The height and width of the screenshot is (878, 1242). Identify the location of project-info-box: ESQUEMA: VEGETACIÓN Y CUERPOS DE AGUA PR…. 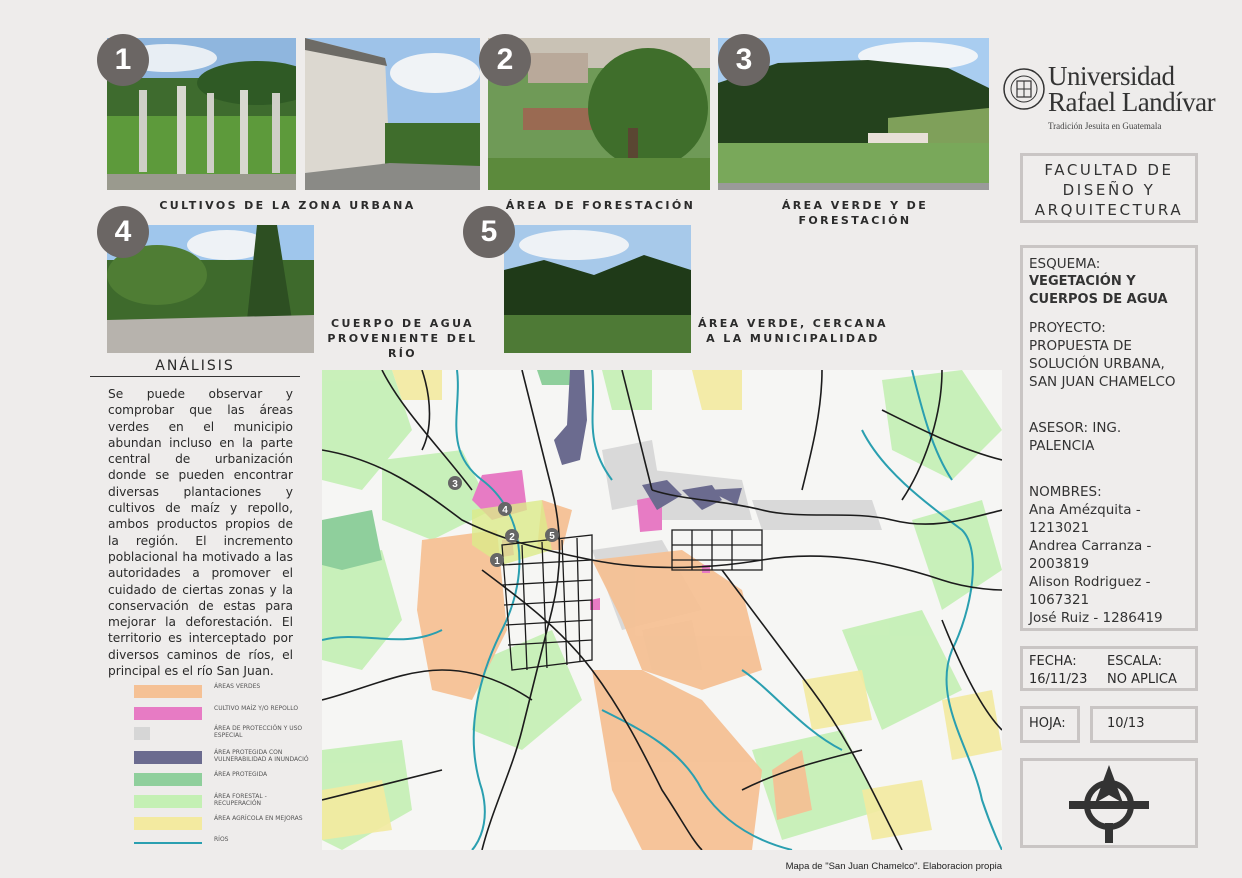
(1109, 438).